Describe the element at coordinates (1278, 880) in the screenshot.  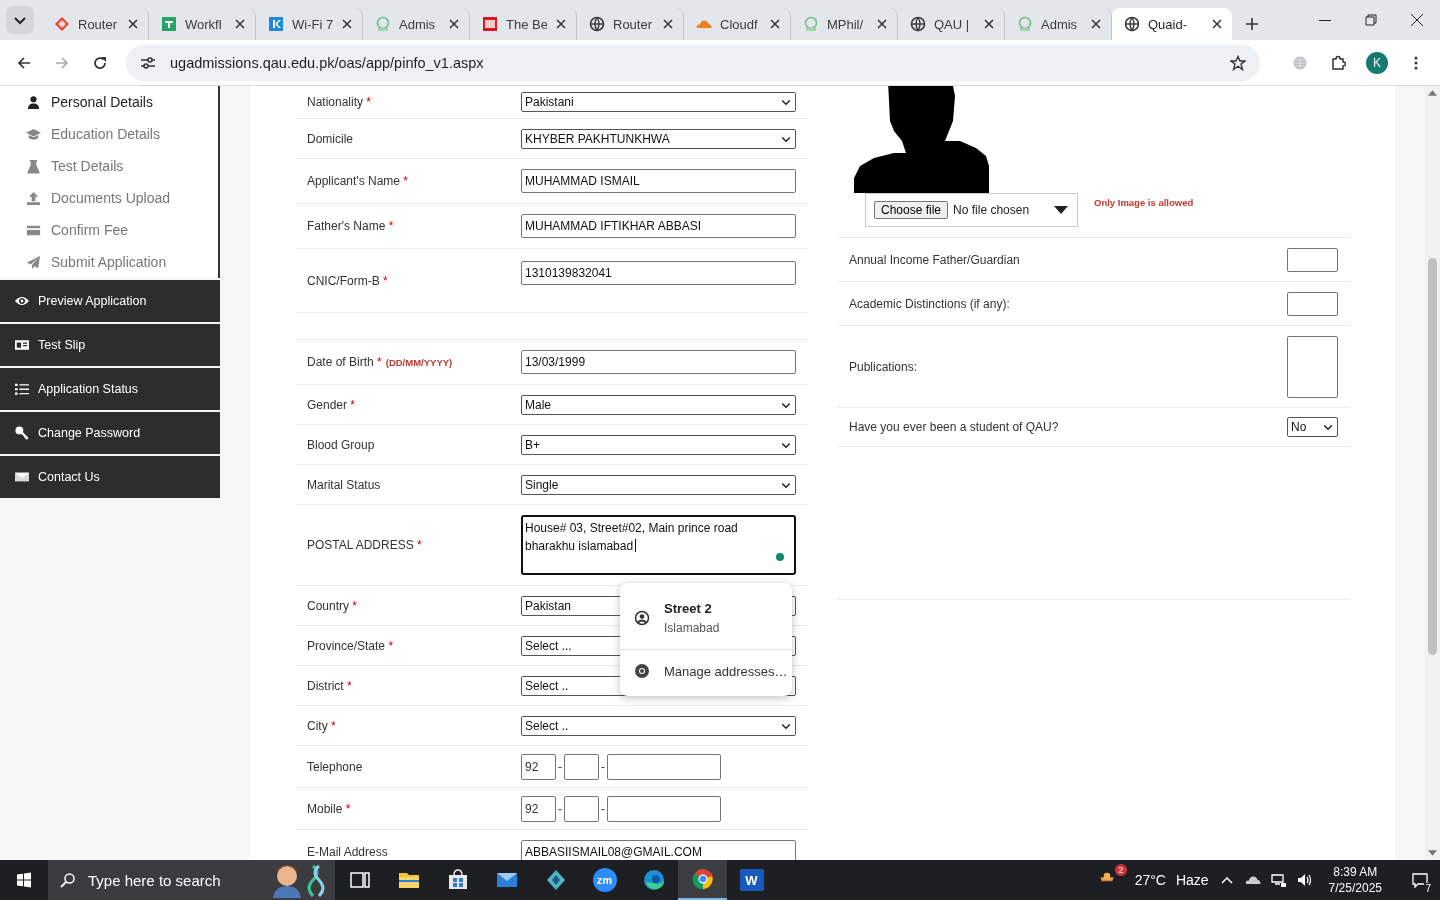
I see `network-icon` at that location.